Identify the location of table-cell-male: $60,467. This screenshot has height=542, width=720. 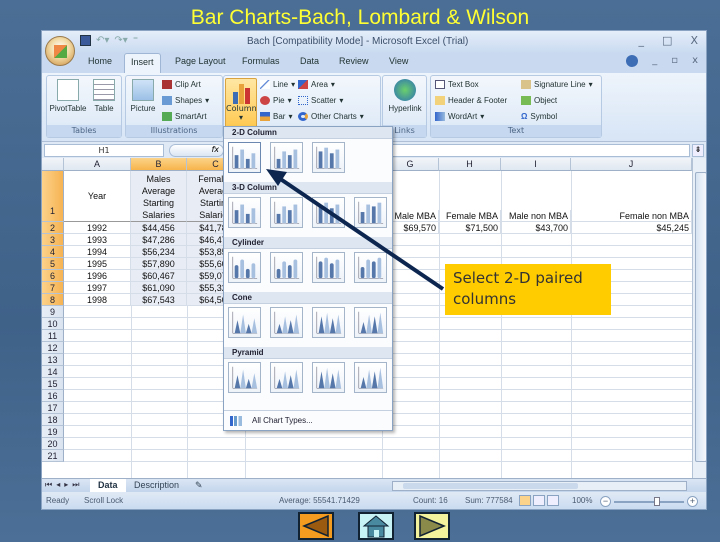
(159, 276).